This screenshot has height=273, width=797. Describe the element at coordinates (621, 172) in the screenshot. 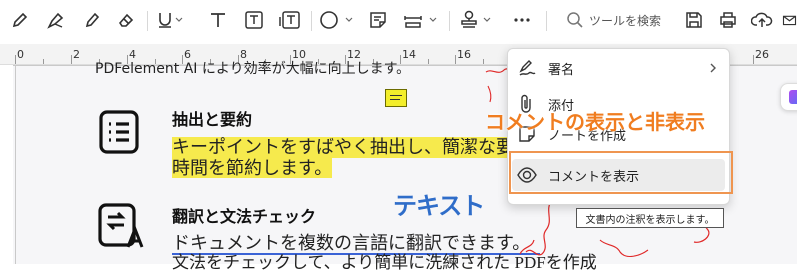

I see `highlight-frame` at that location.